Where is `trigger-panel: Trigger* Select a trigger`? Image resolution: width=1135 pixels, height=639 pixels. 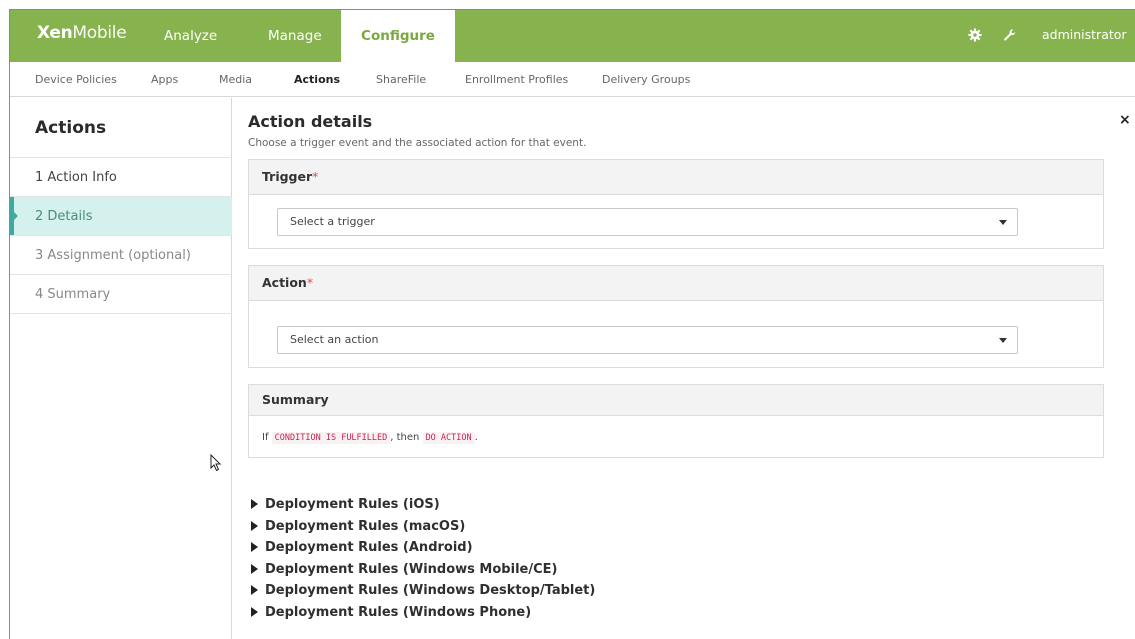 trigger-panel: Trigger* Select a trigger is located at coordinates (676, 204).